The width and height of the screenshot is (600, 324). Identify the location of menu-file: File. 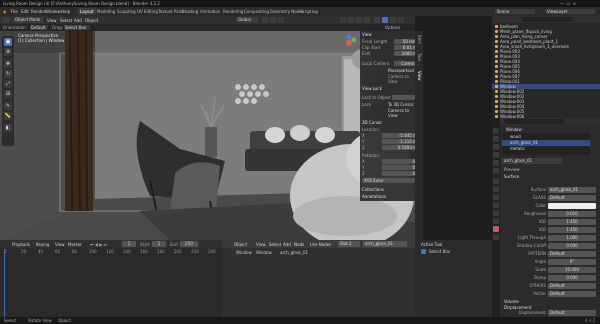
(14, 11).